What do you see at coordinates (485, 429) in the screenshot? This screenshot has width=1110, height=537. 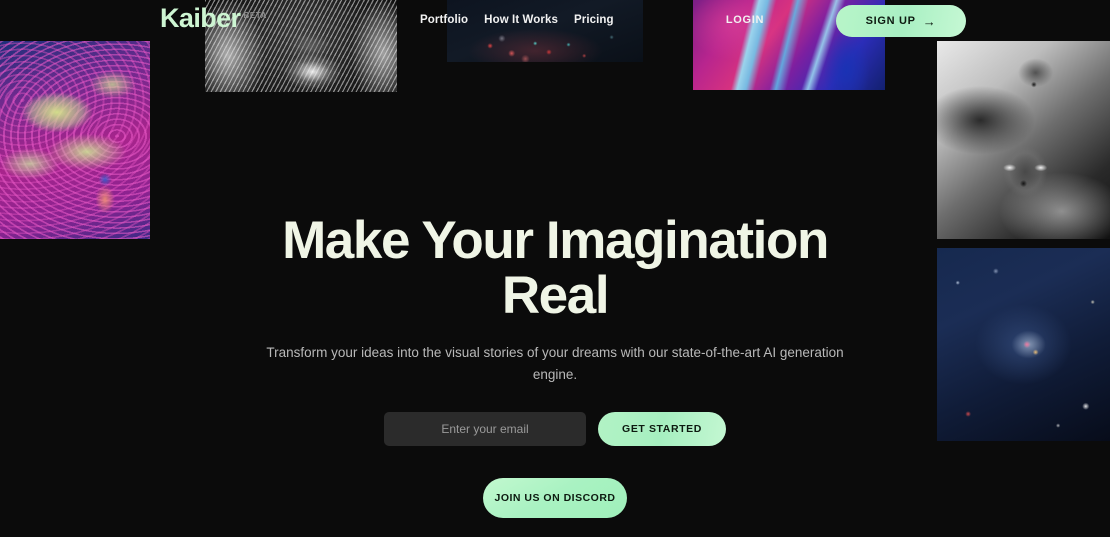 I see `email-input` at bounding box center [485, 429].